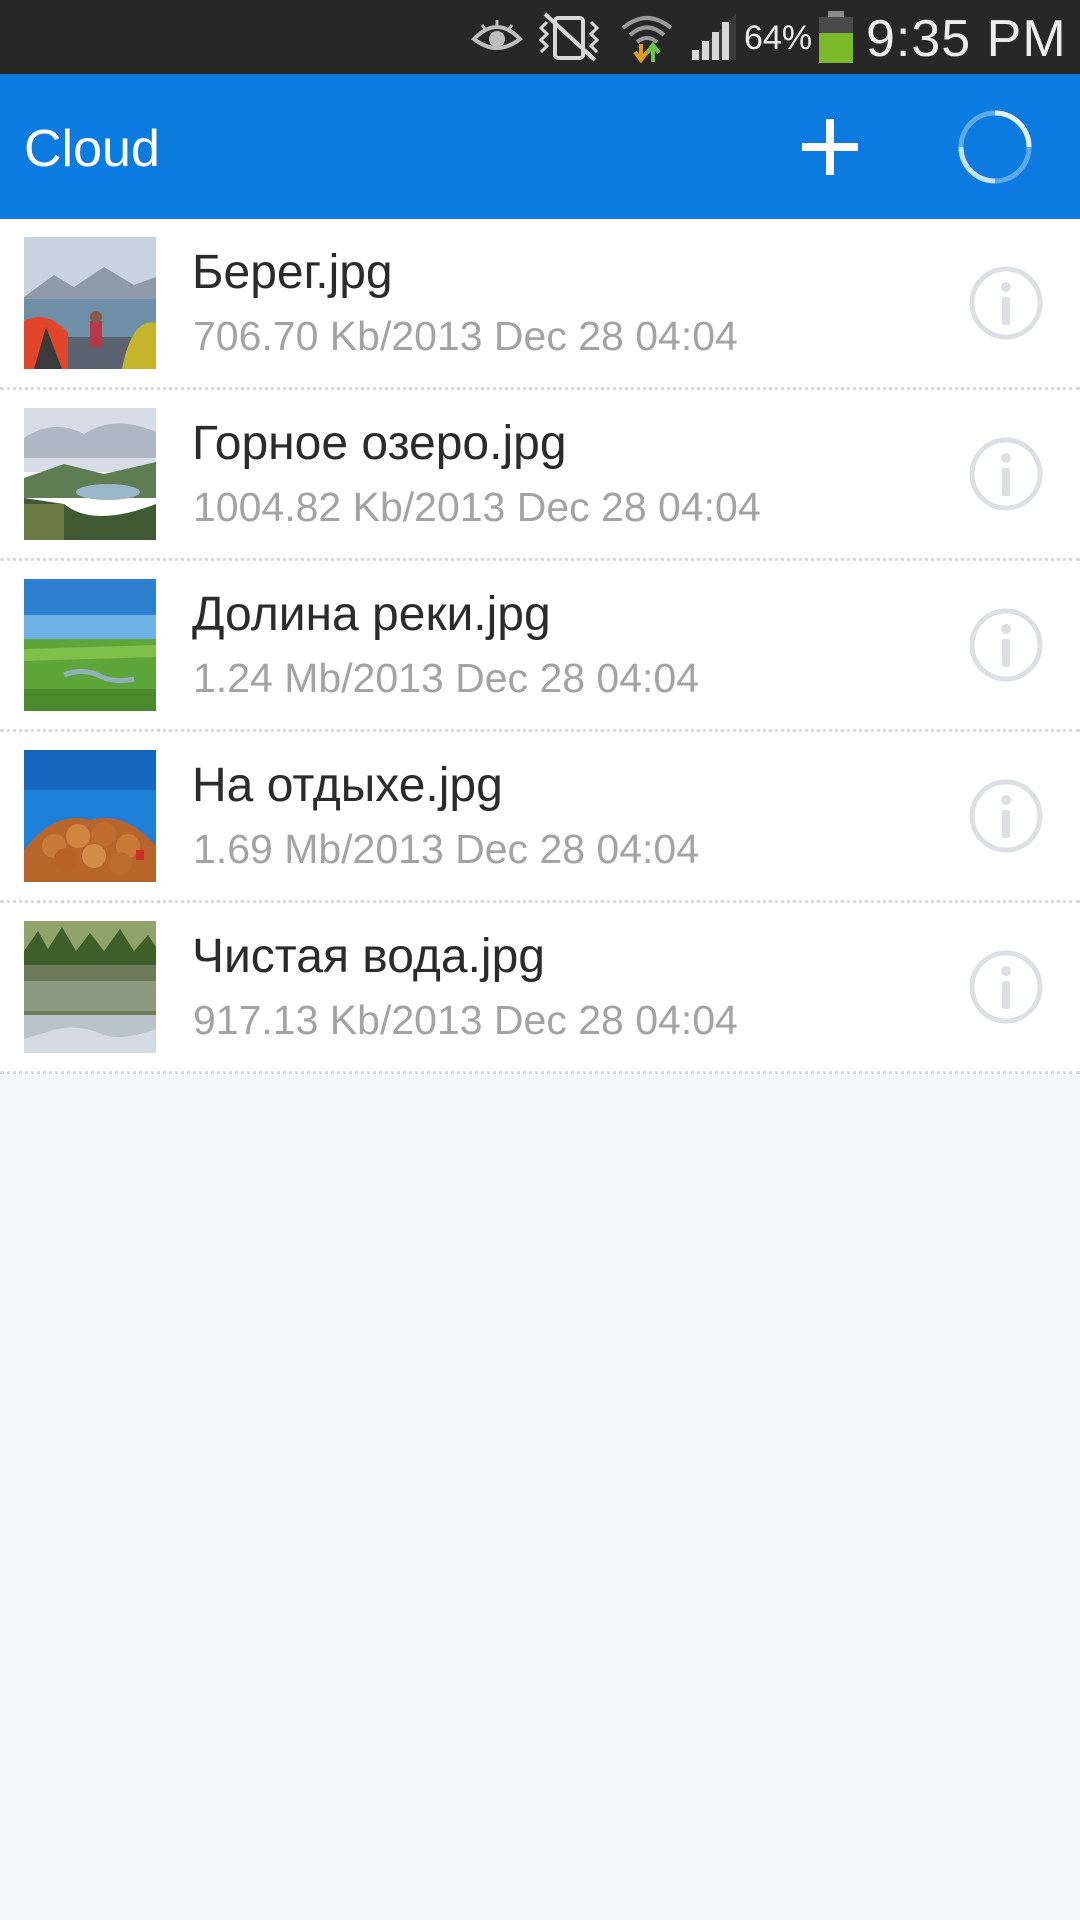  What do you see at coordinates (465, 336) in the screenshot?
I see `file-meta: 706.70 Kb/2013 Dec 28 04:04` at bounding box center [465, 336].